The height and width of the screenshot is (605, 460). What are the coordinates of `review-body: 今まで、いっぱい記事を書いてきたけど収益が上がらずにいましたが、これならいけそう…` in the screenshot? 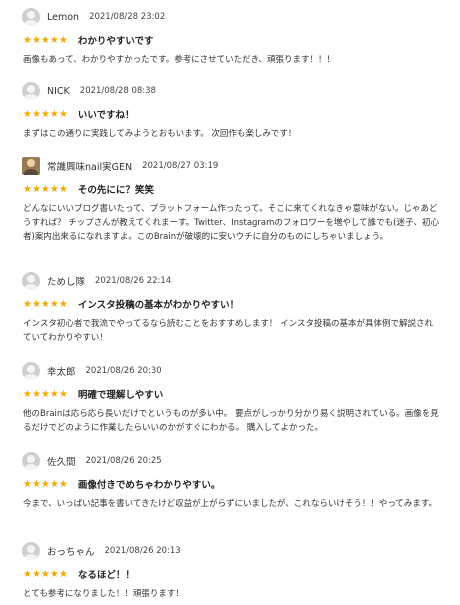 It's located at (230, 504).